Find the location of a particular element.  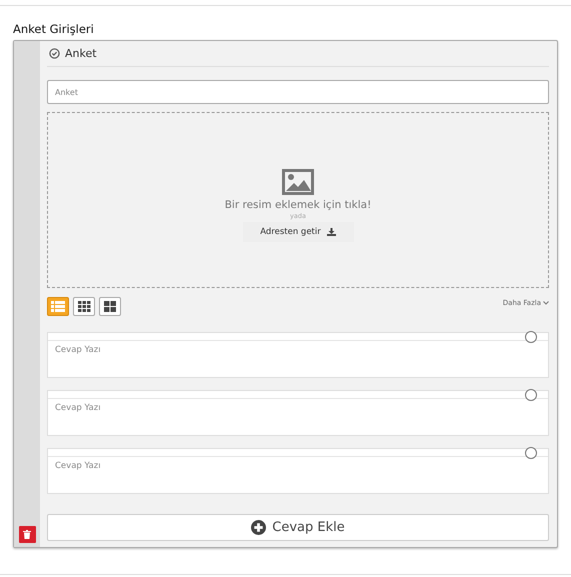

list-icon is located at coordinates (58, 306).